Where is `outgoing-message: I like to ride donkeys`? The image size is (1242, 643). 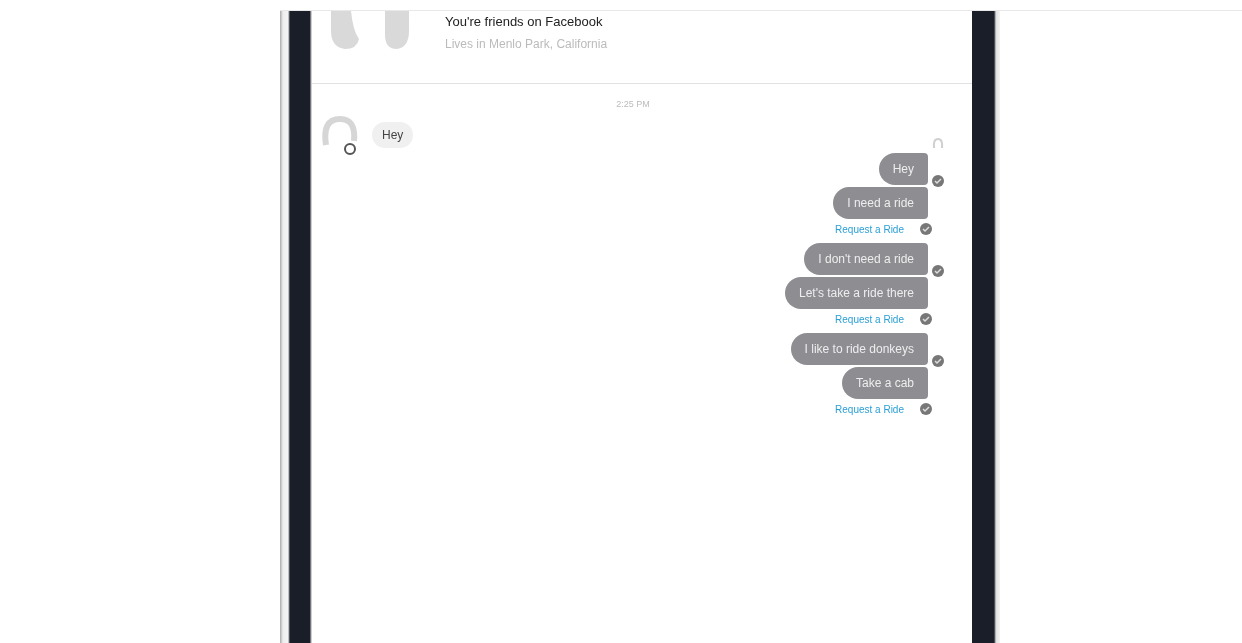
outgoing-message: I like to ride donkeys is located at coordinates (859, 349).